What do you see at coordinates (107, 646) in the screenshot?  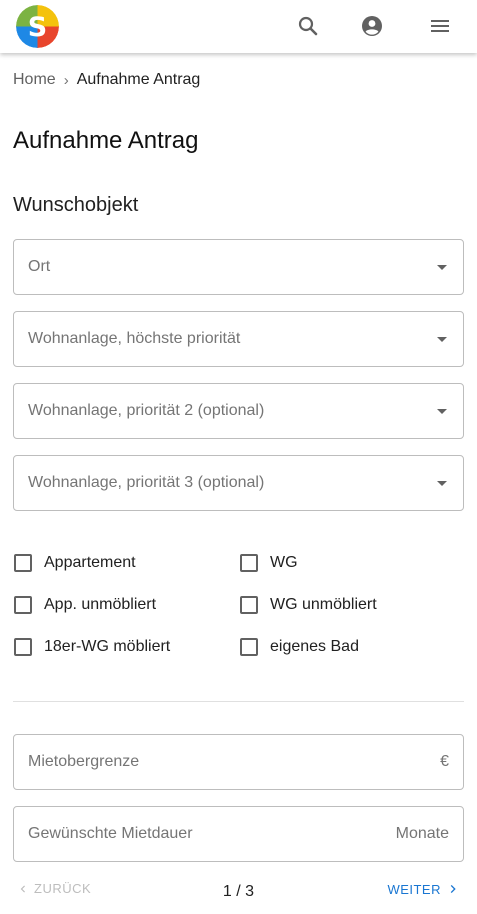 I see `checkbox-label: 18er-WG möbliert` at bounding box center [107, 646].